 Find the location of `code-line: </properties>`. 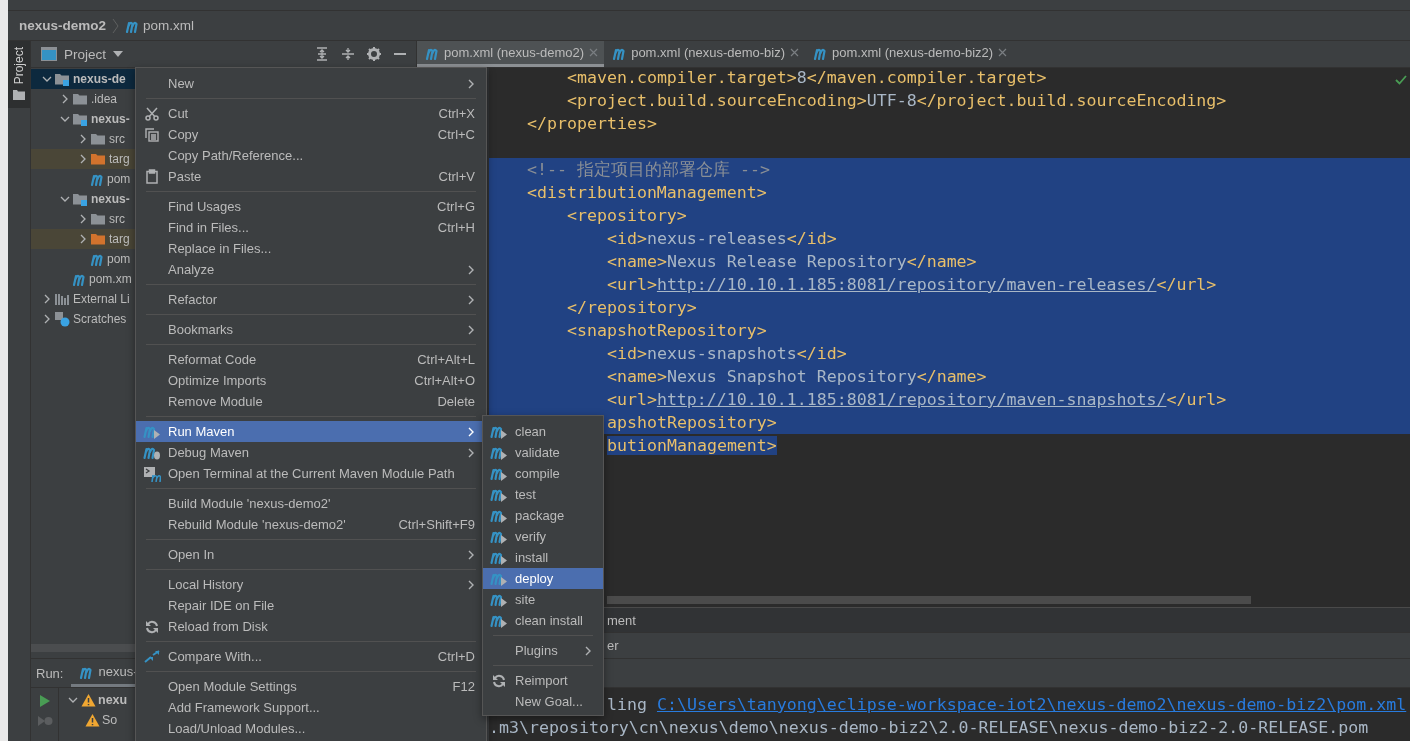

code-line: </properties> is located at coordinates (592, 123).